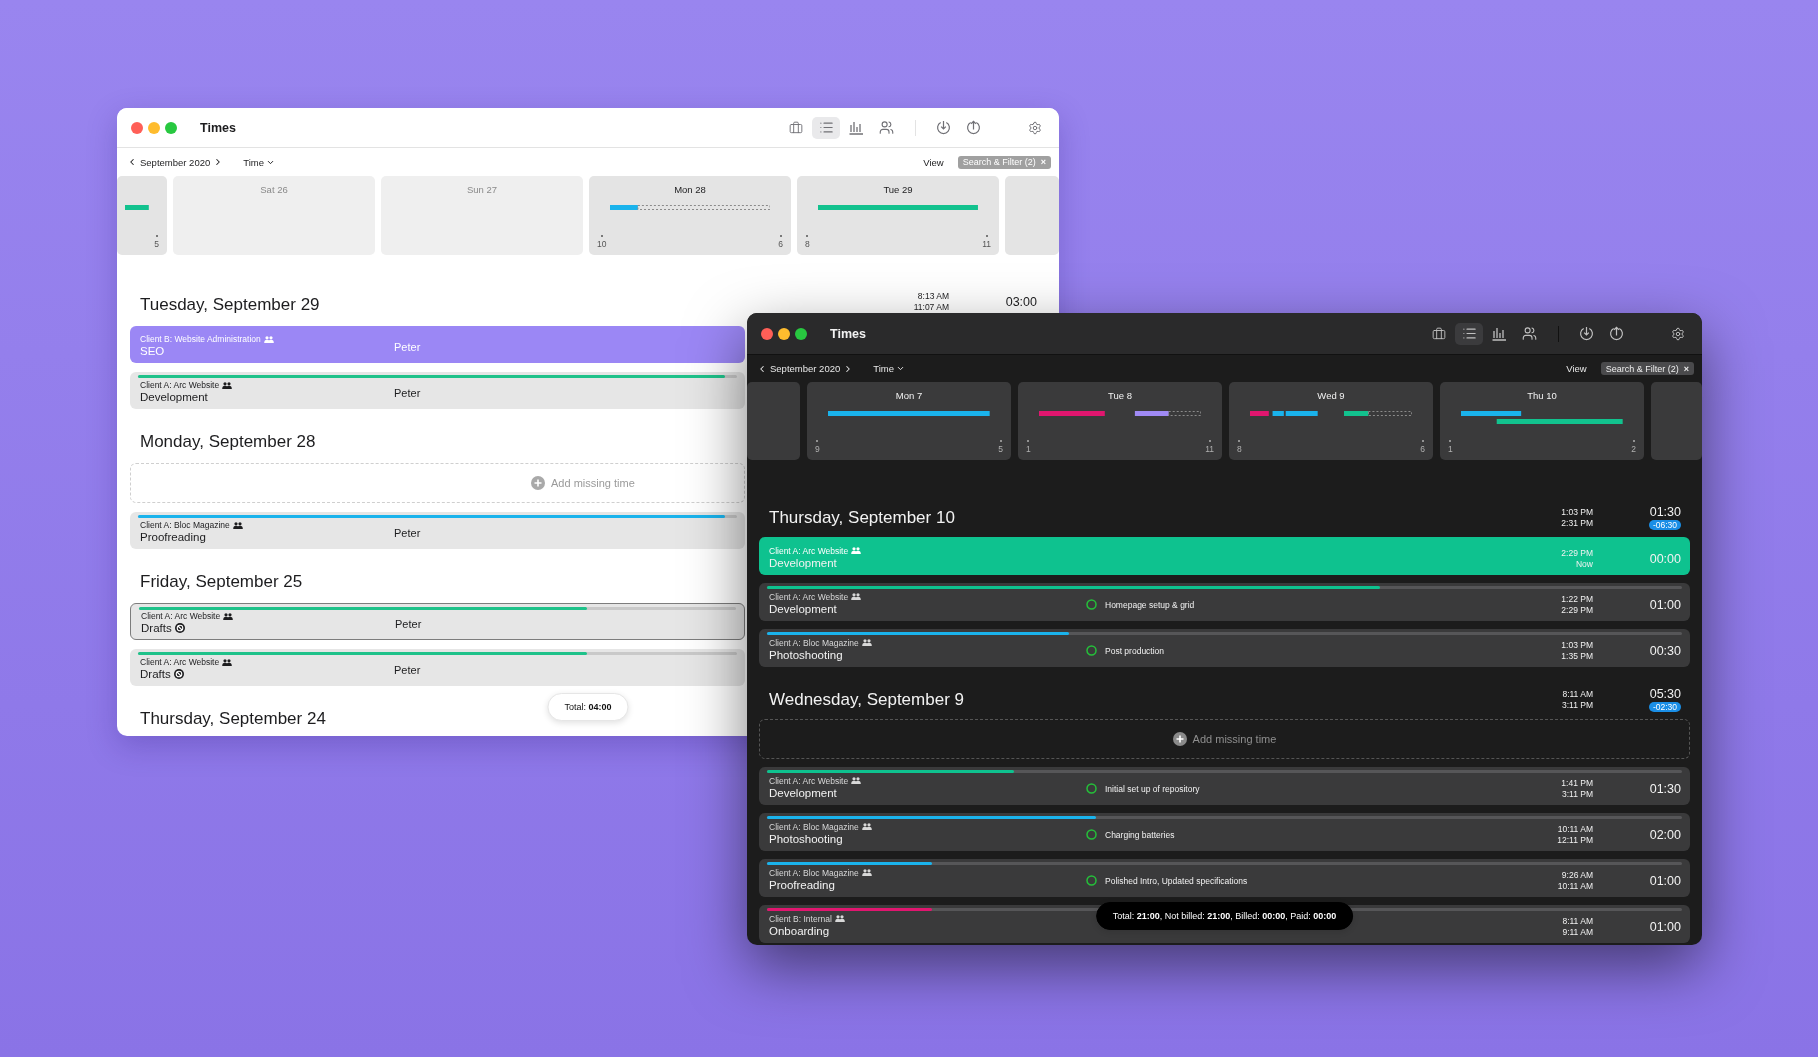 The height and width of the screenshot is (1057, 1818). I want to click on day-label: Wed 9, so click(1331, 396).